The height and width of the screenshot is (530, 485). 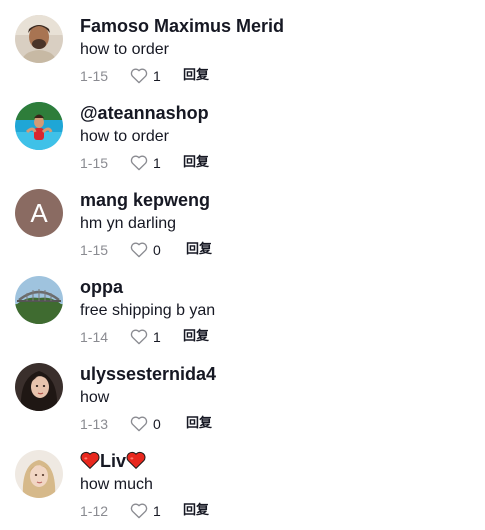 I want to click on comment-text: hm yn darling, so click(x=128, y=223).